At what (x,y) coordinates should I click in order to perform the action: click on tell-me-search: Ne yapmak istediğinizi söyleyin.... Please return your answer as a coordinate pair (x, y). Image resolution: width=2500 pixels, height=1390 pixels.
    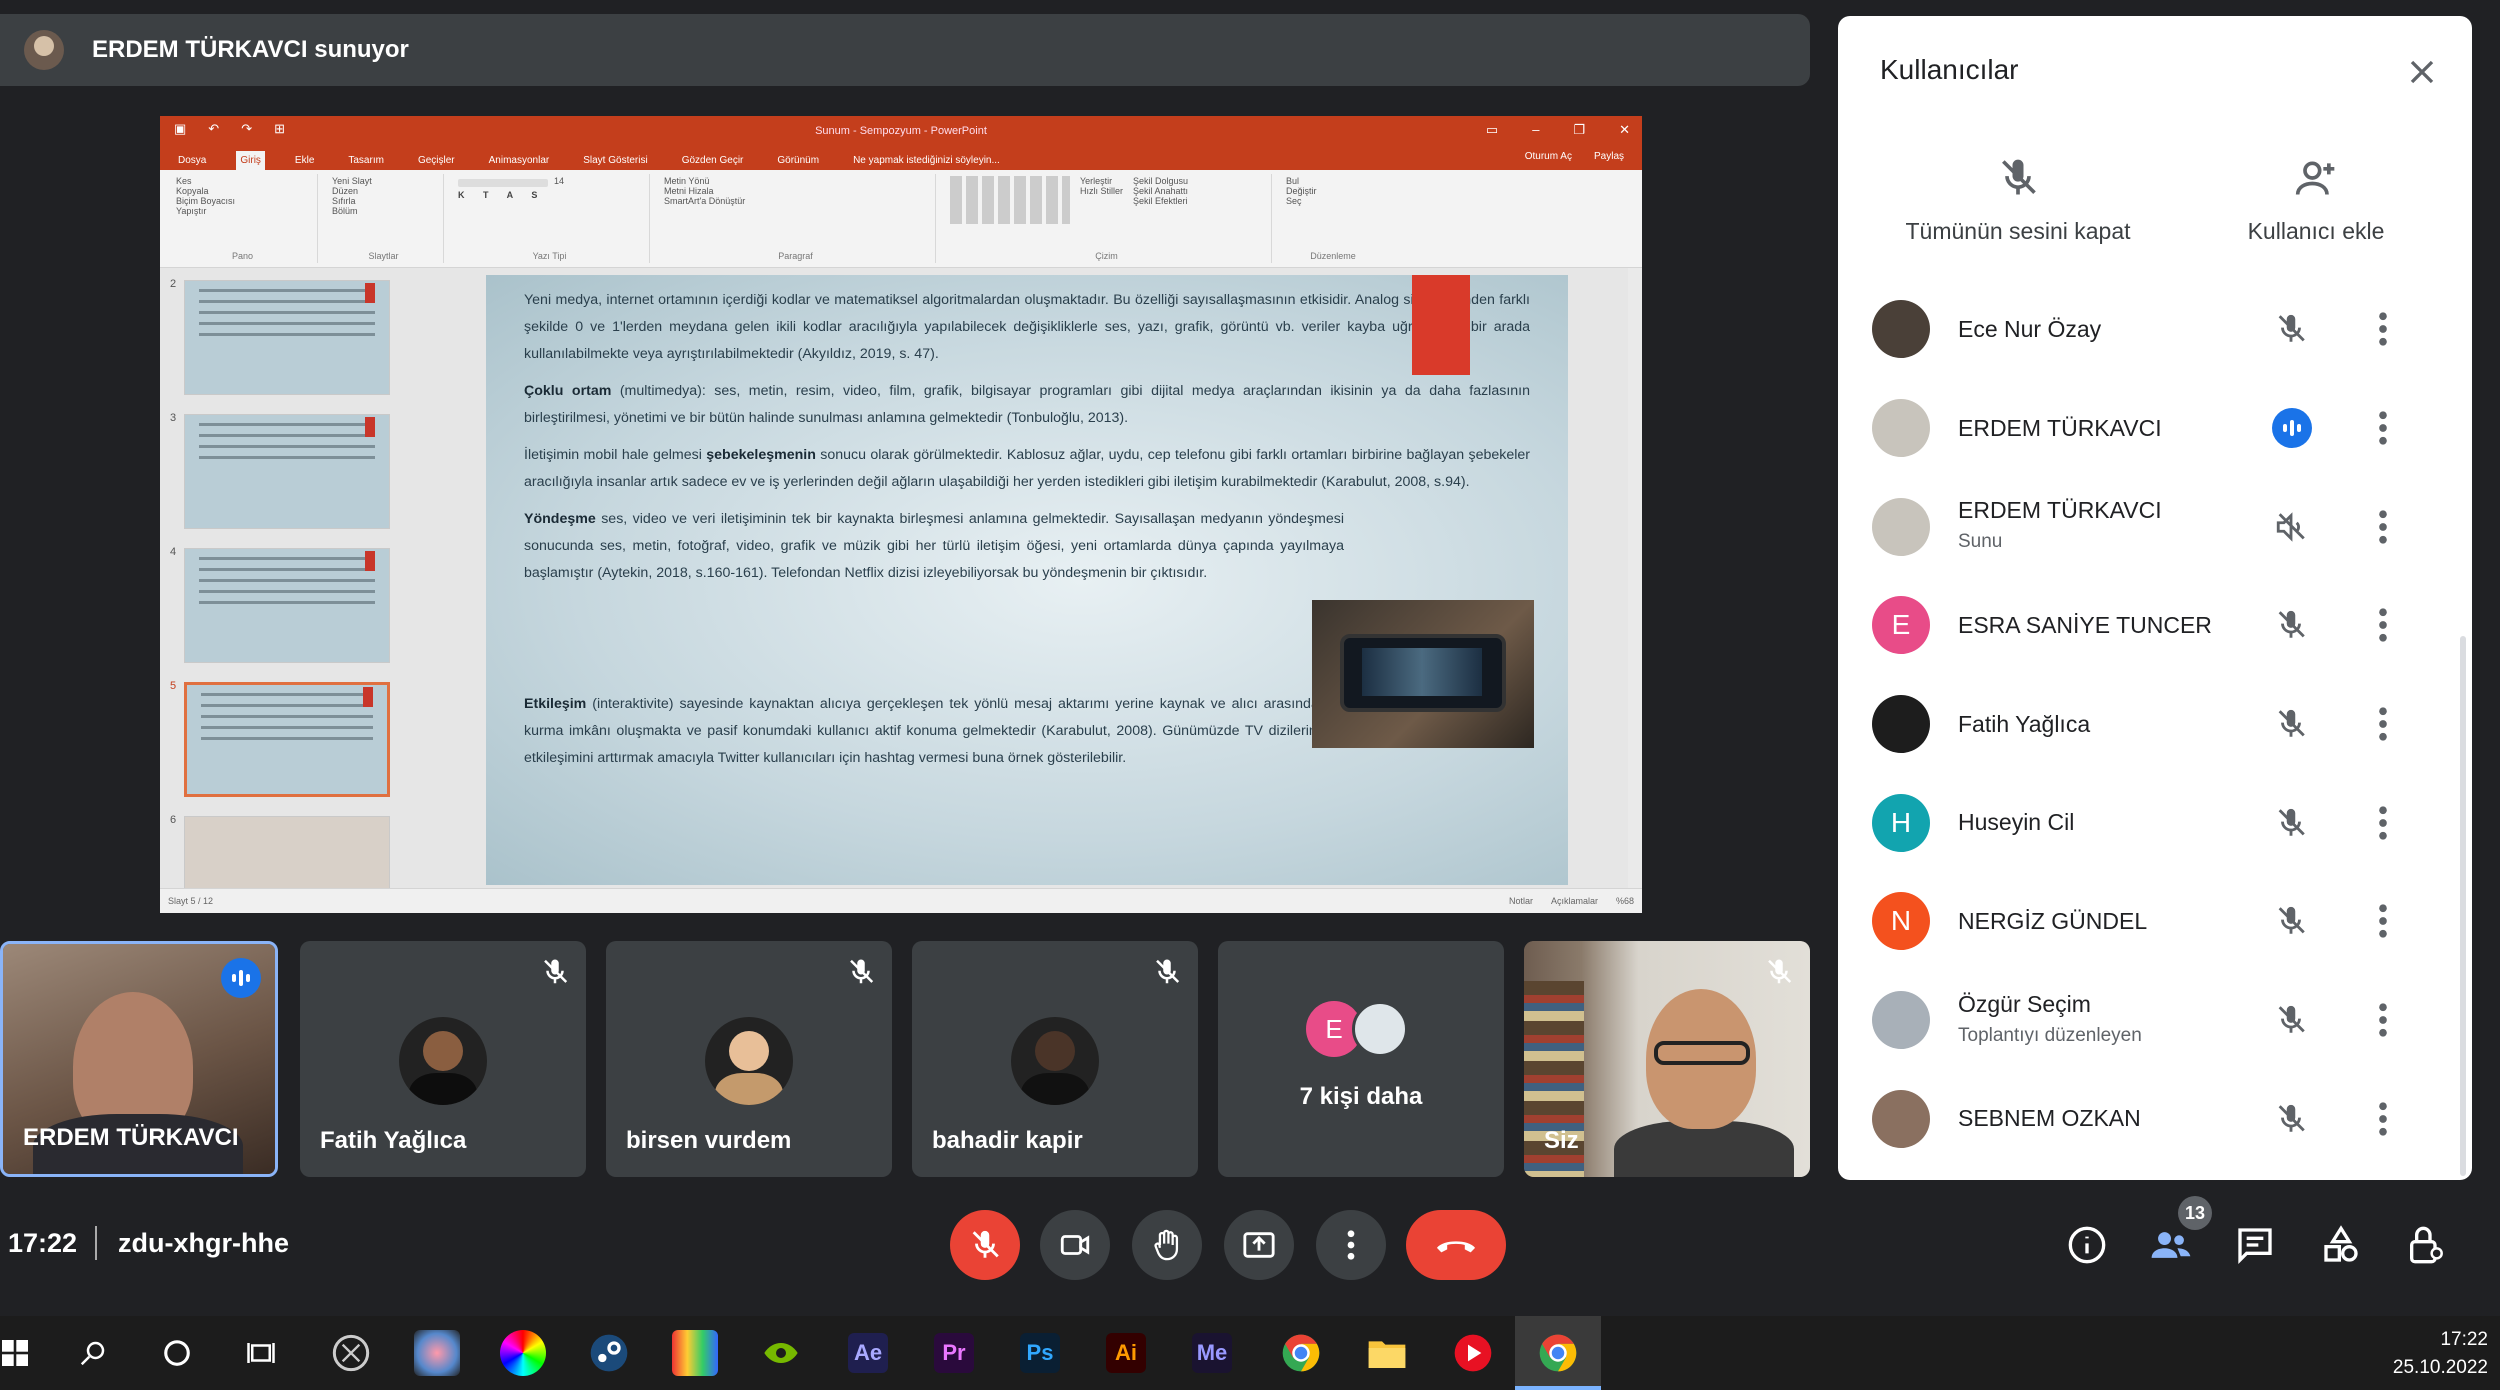
    Looking at the image, I should click on (926, 160).